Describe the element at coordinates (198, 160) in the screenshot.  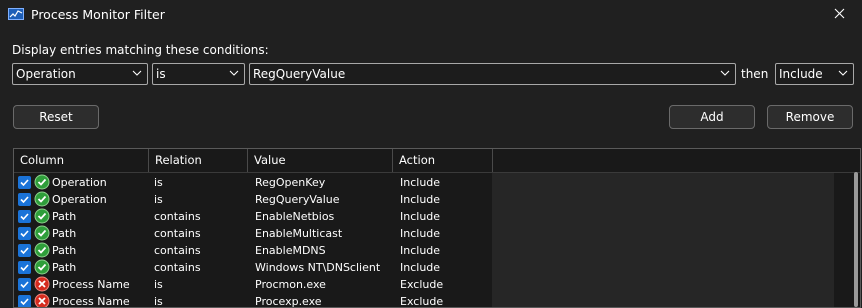
I see `header-relation: Relation` at that location.